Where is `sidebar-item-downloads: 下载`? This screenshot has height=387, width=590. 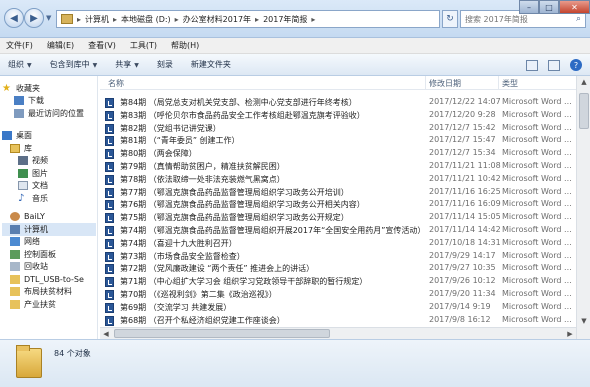
sidebar-item-downloads: 下载 is located at coordinates (49, 101).